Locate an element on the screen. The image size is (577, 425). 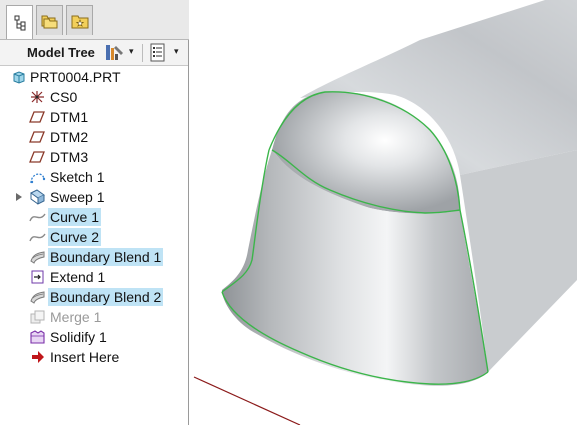
tree-item-boundary-blend-2: Boundary Blend 2 is located at coordinates (94, 297).